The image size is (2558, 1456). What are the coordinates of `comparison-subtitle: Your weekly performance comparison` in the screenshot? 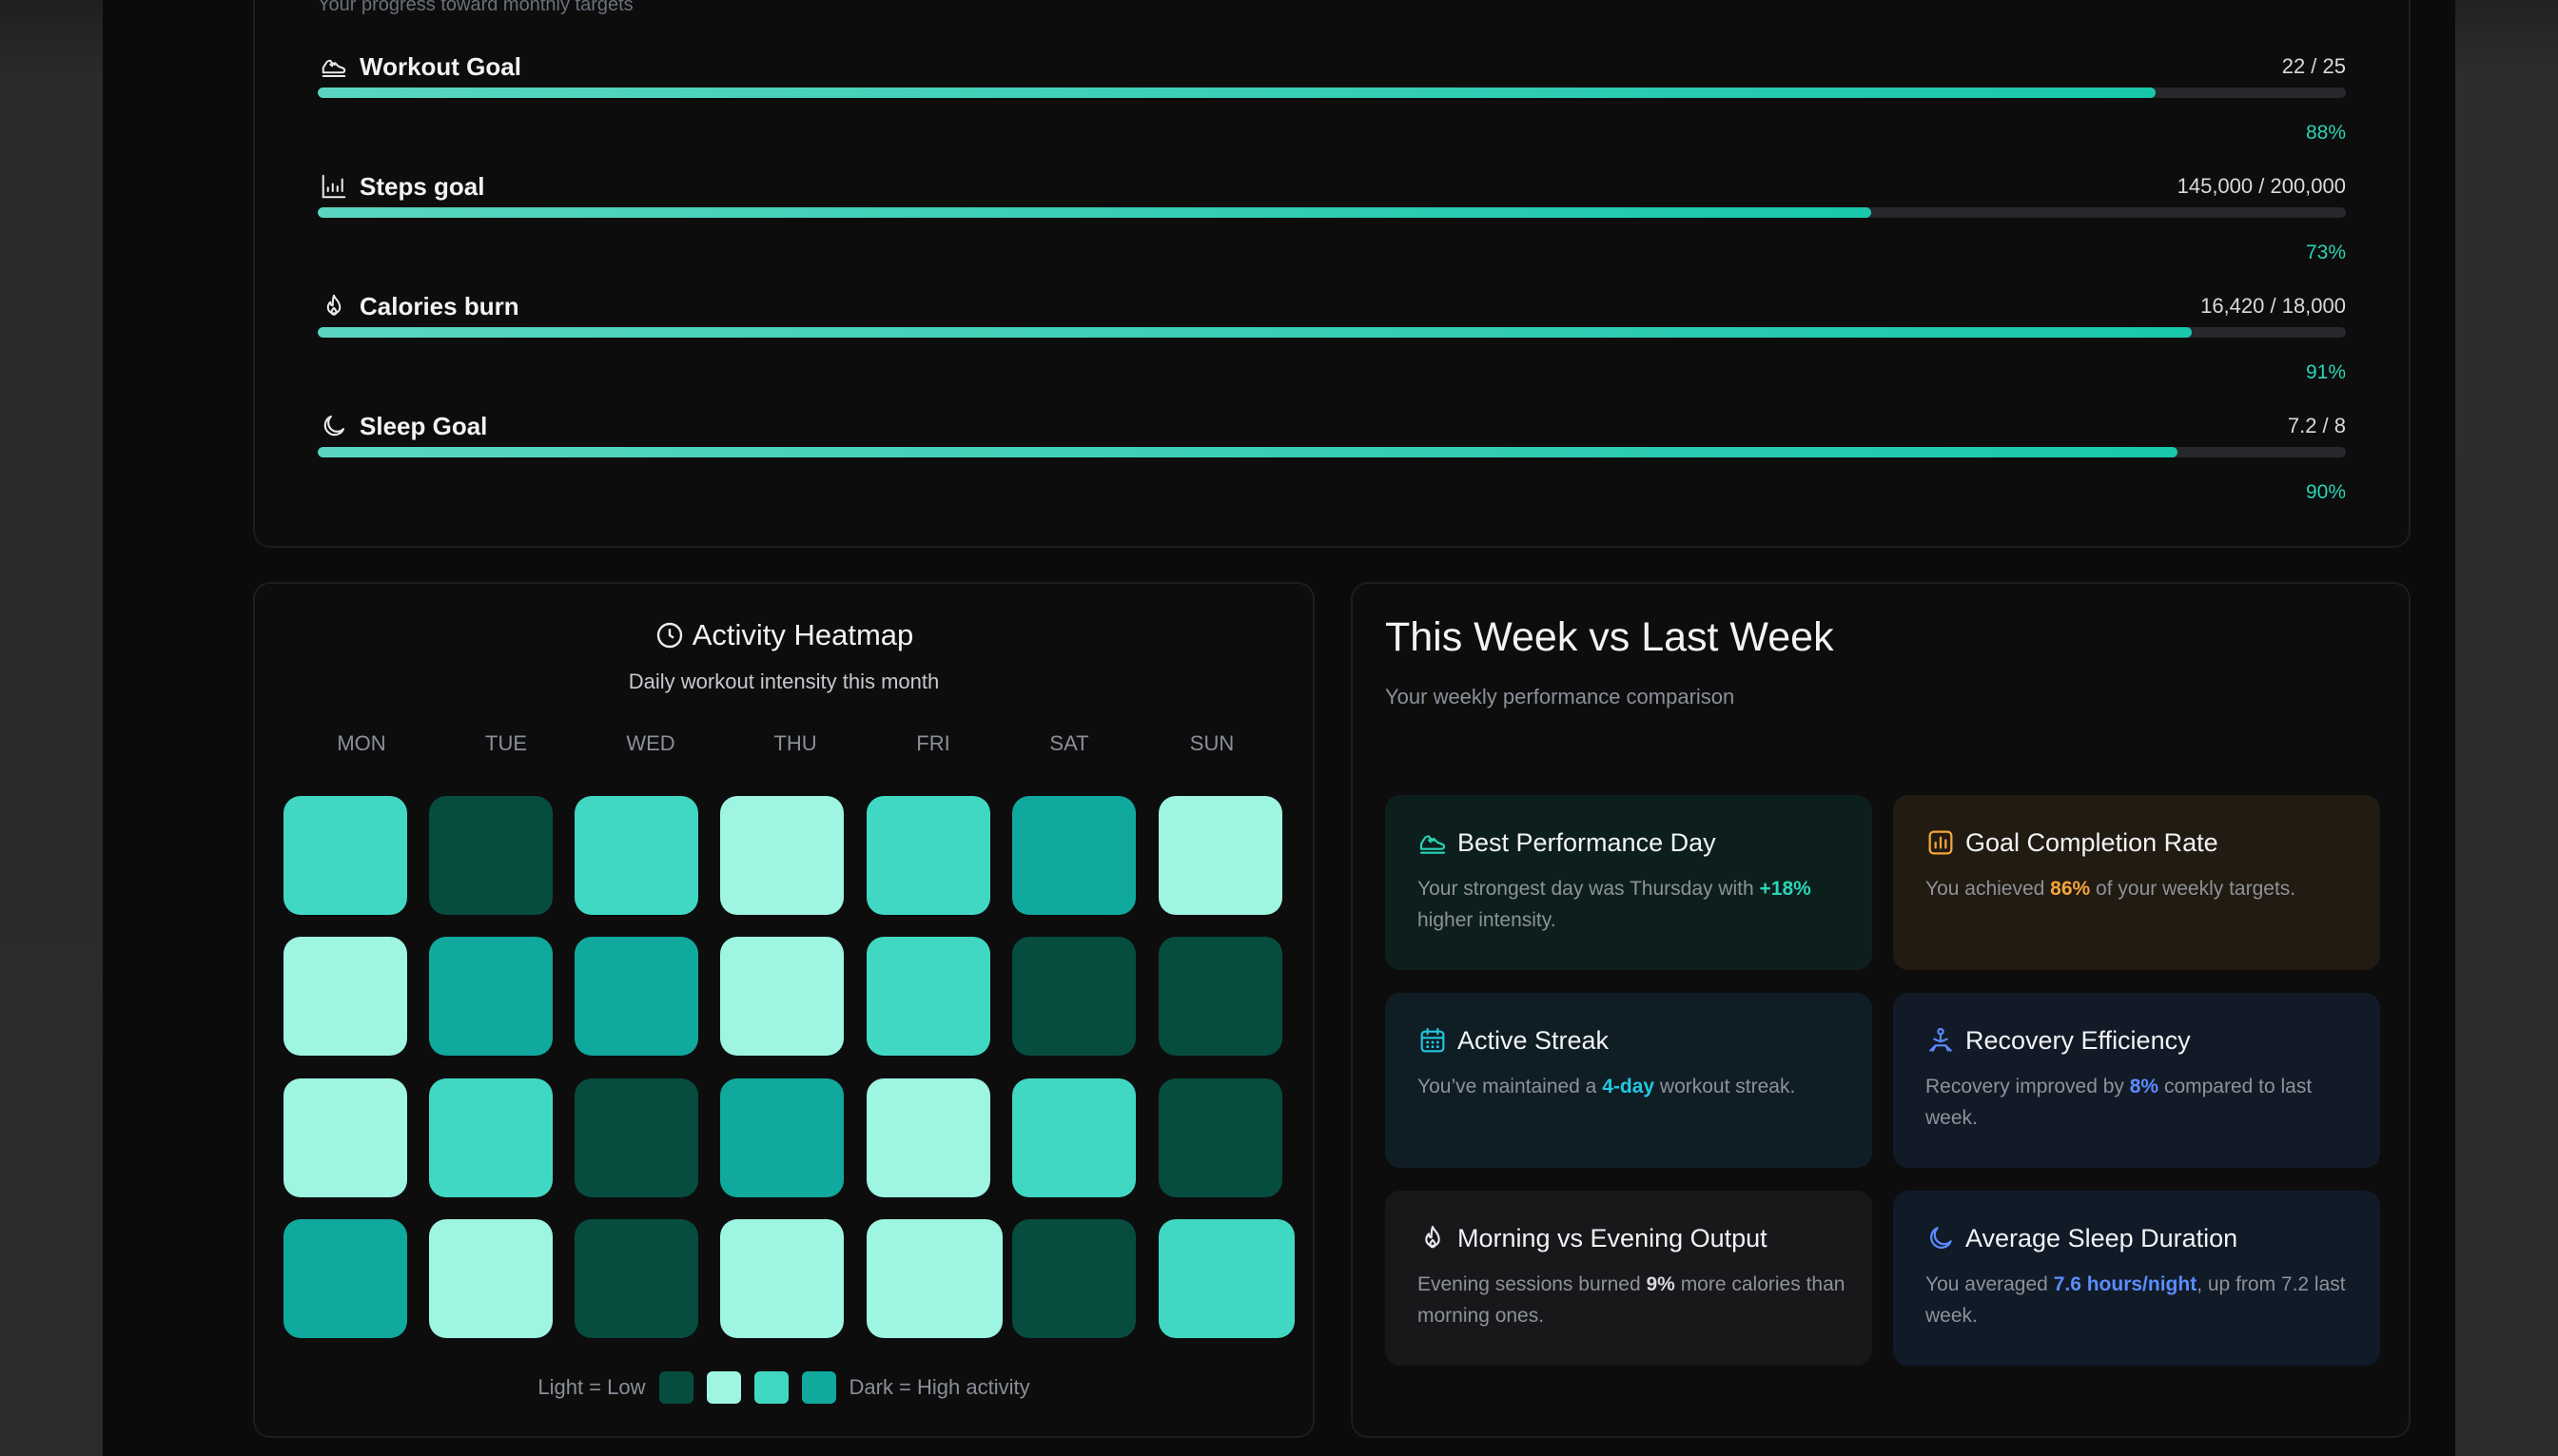 It's located at (1560, 697).